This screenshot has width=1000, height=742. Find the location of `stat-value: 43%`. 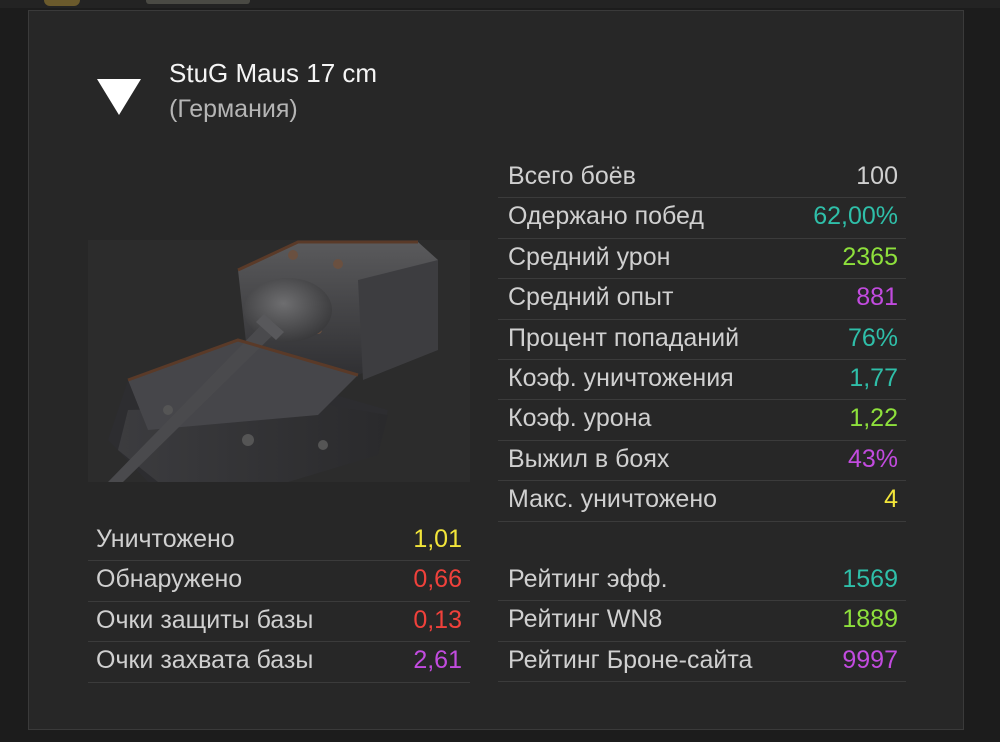

stat-value: 43% is located at coordinates (872, 458).